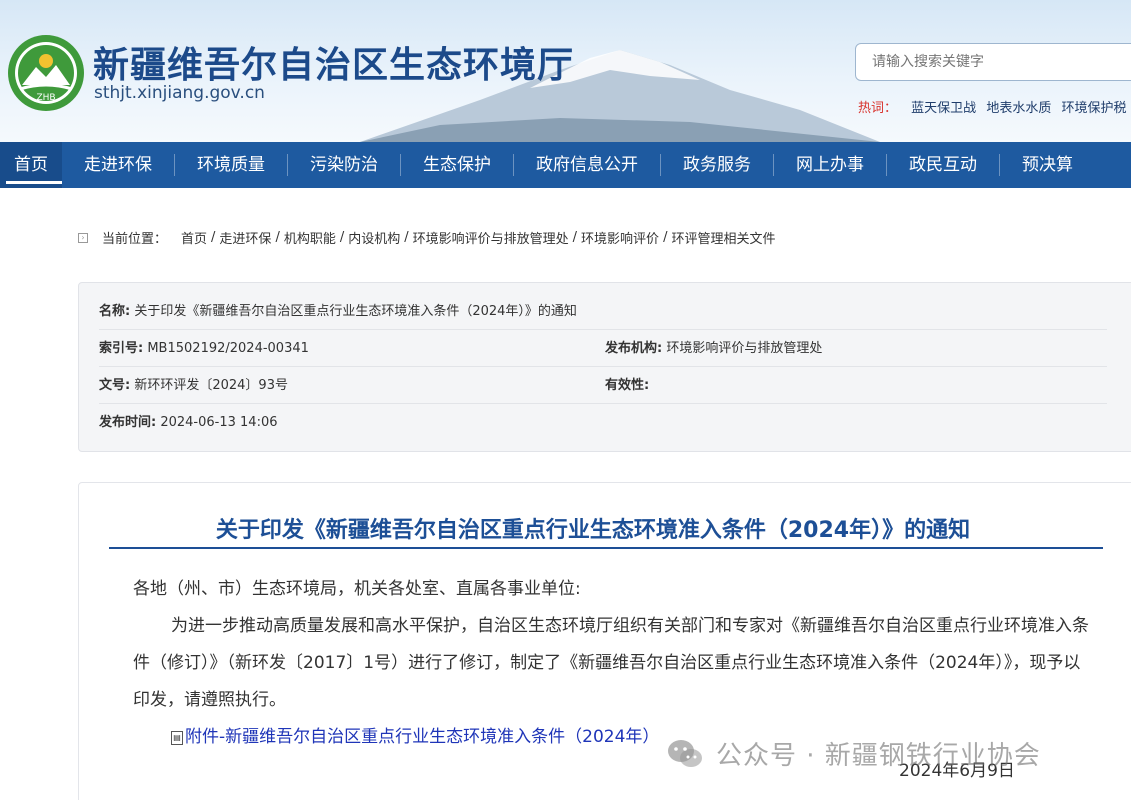  I want to click on nav-item-pollution: 污染防治, so click(344, 165).